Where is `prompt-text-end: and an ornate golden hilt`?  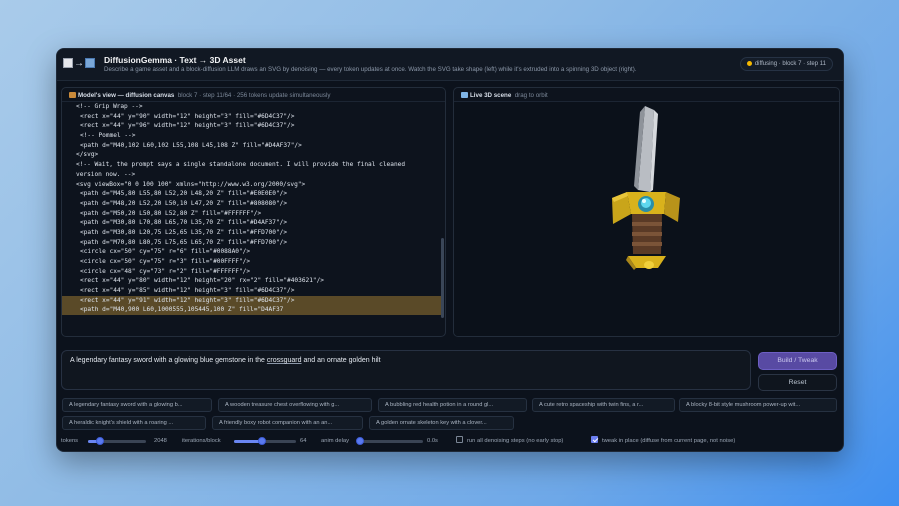
prompt-text-end: and an ornate golden hilt is located at coordinates (341, 360).